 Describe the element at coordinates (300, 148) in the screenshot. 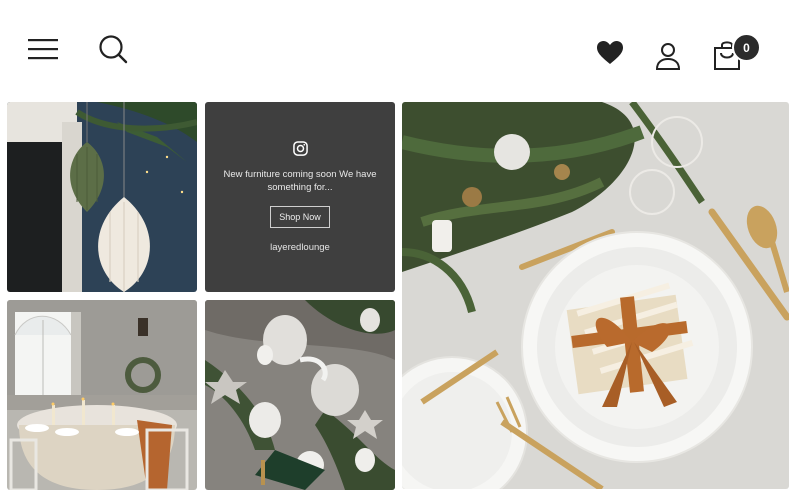

I see `instagram-icon` at that location.